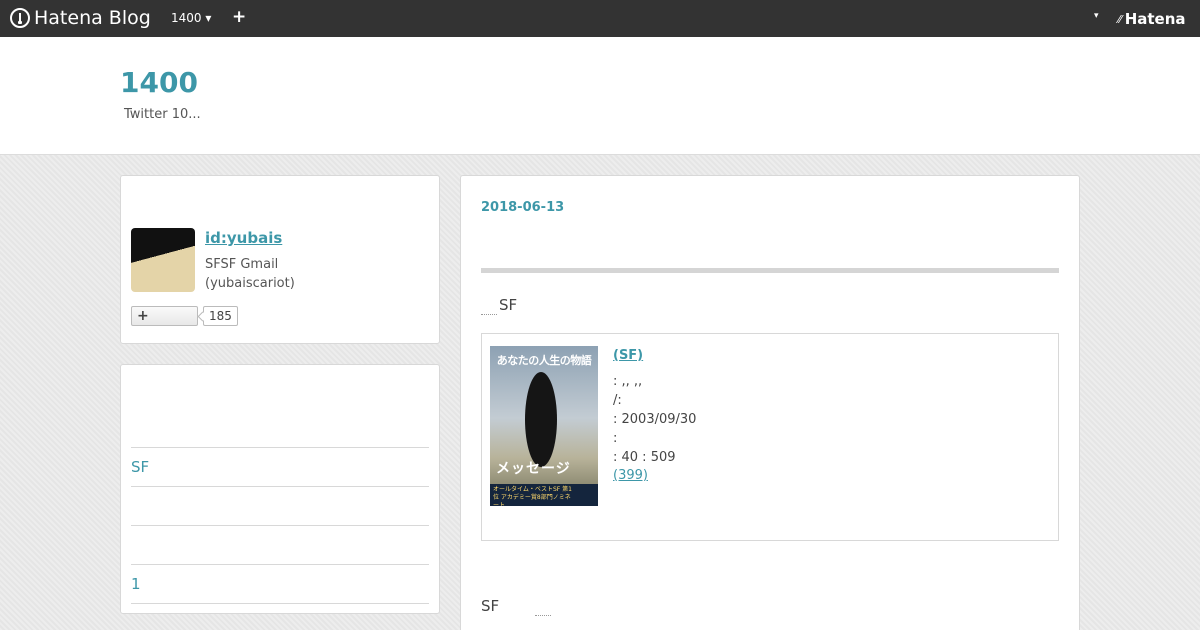 The height and width of the screenshot is (630, 1200). Describe the element at coordinates (159, 82) in the screenshot. I see `blog-title: 1400` at that location.